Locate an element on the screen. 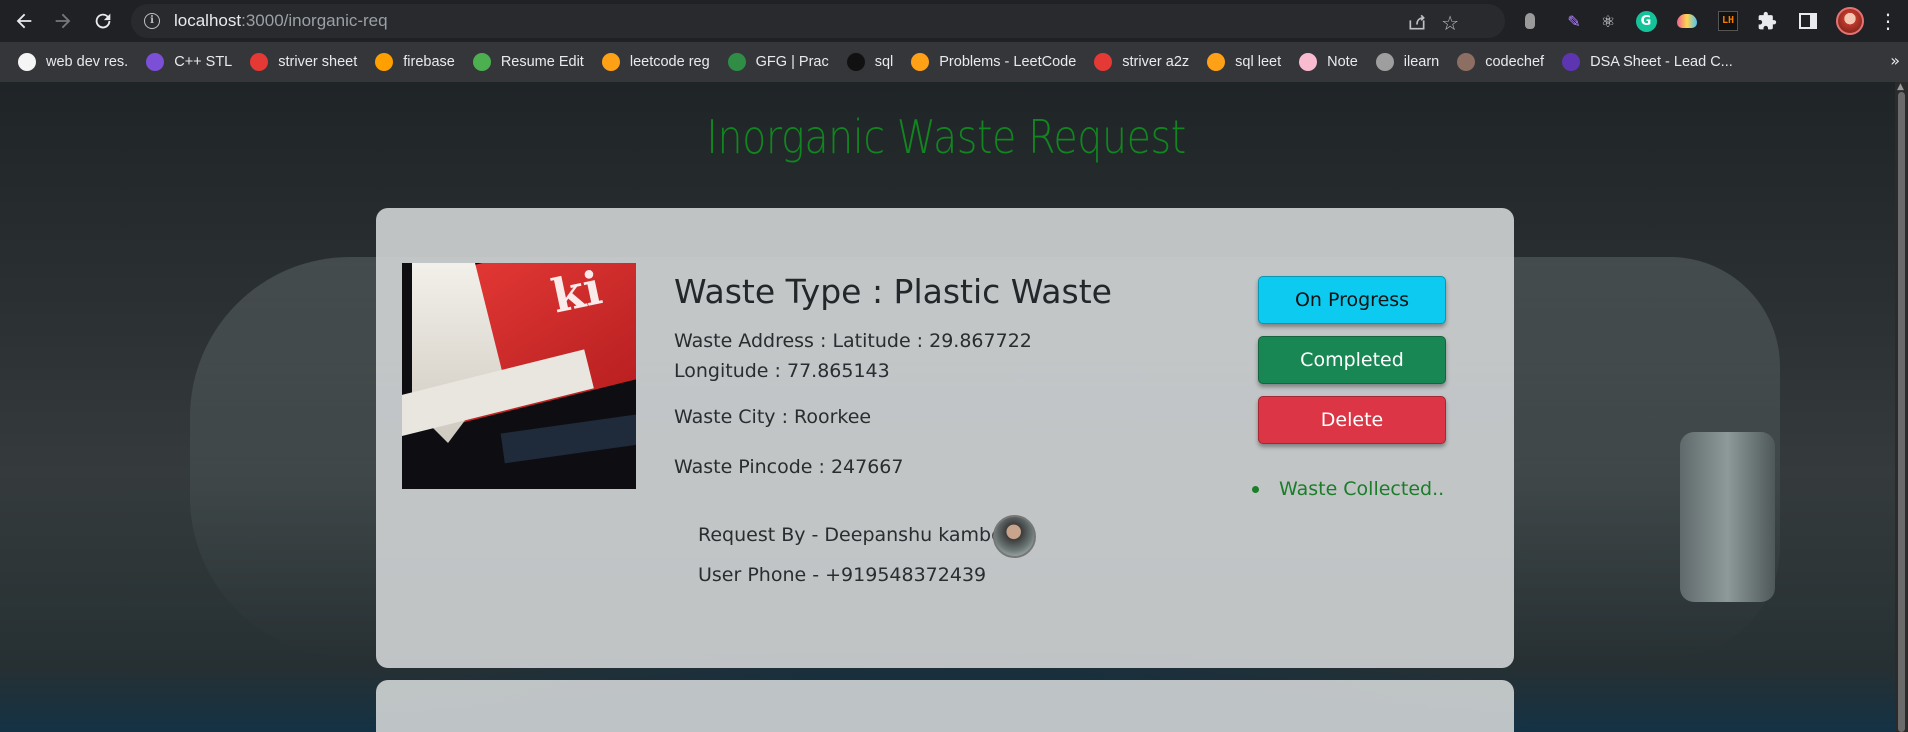  waste-pincode: Waste Pincode : 247667 is located at coordinates (789, 467).